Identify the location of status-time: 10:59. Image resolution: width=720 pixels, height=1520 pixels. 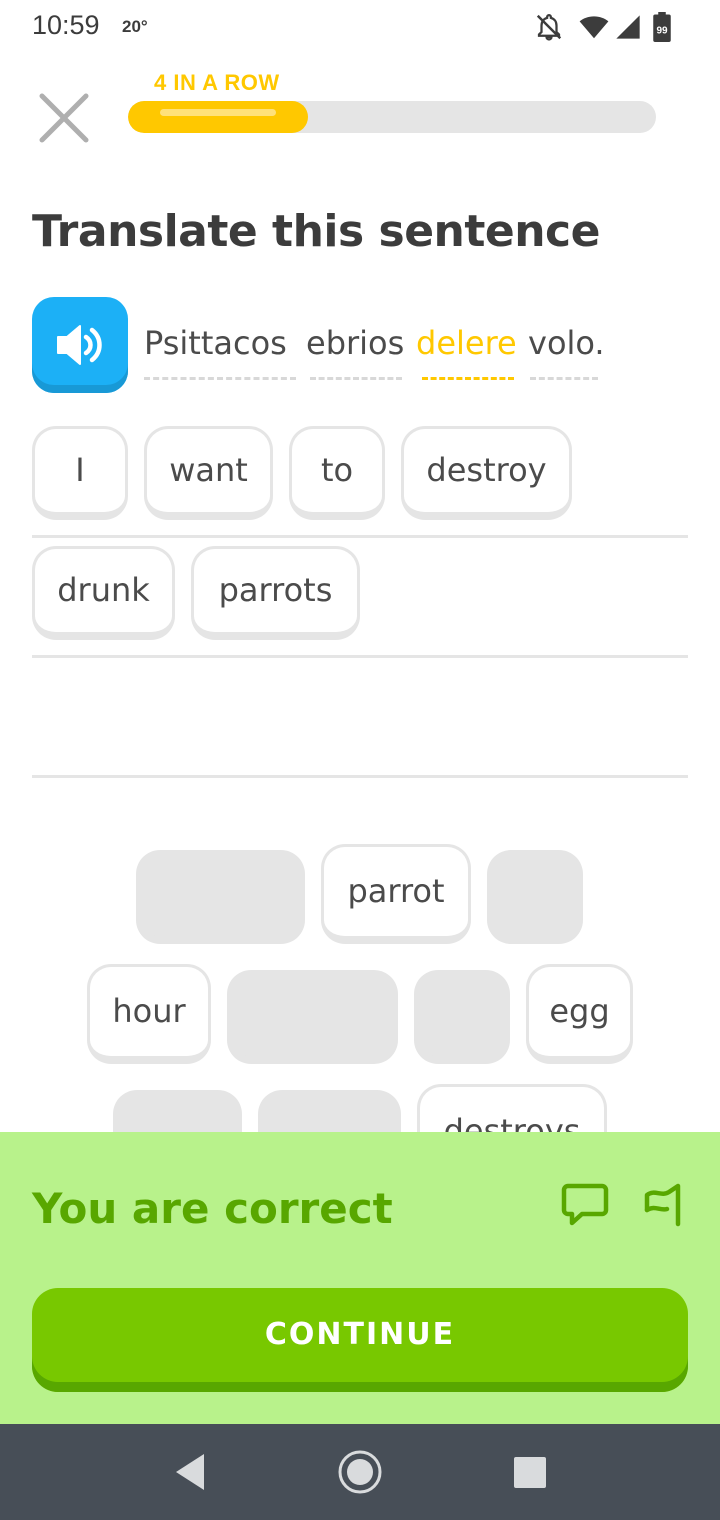
(66, 25).